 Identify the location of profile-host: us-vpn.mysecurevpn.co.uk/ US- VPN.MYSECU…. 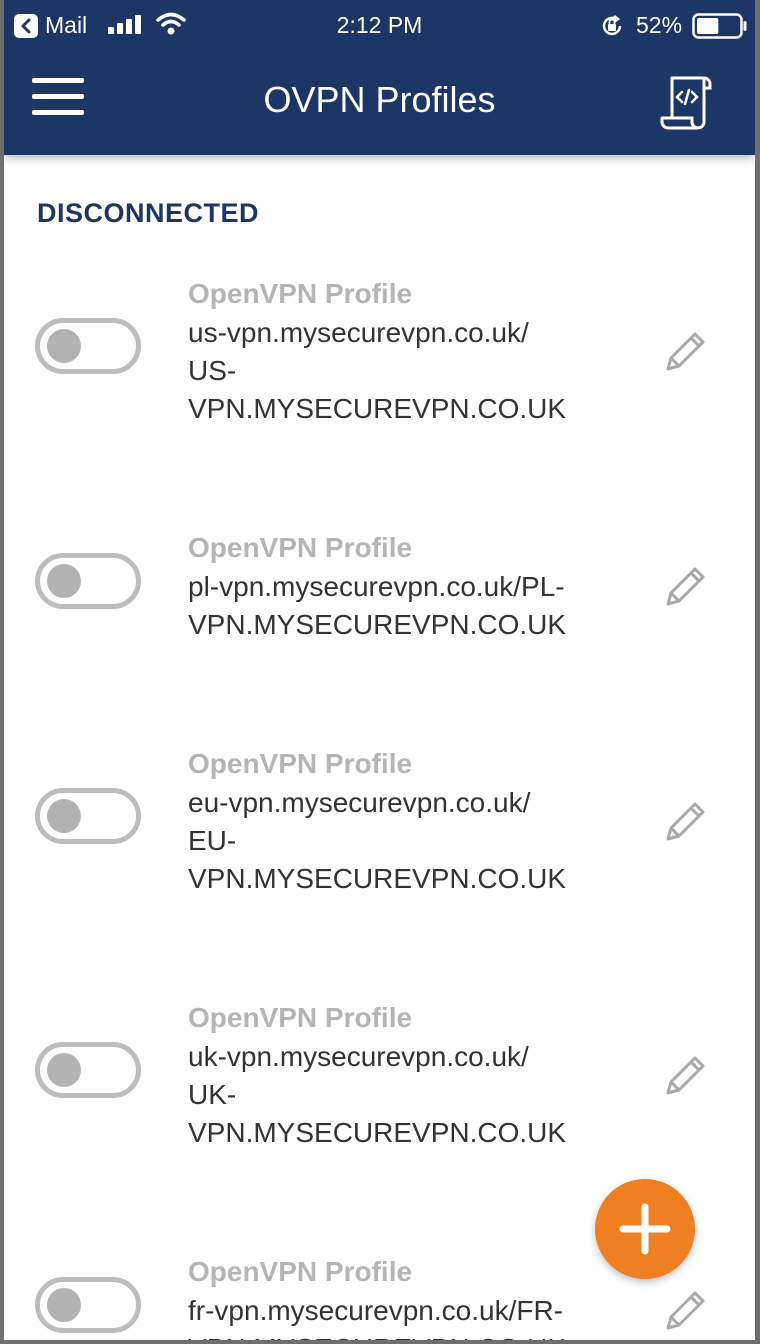
(377, 370).